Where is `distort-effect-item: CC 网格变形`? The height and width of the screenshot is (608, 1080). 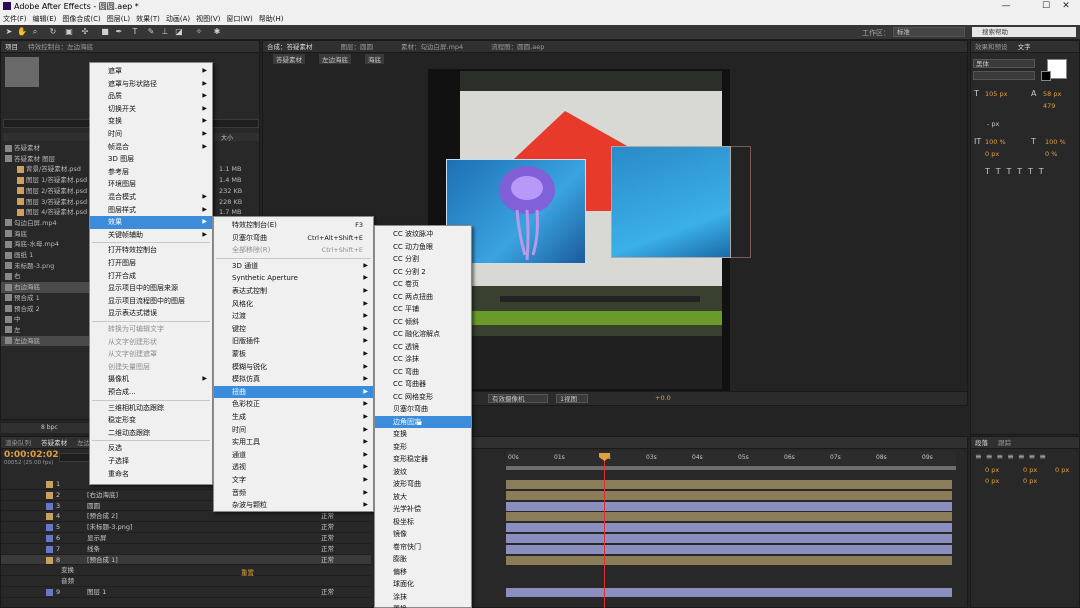
distort-effect-item: CC 网格变形 is located at coordinates (423, 397).